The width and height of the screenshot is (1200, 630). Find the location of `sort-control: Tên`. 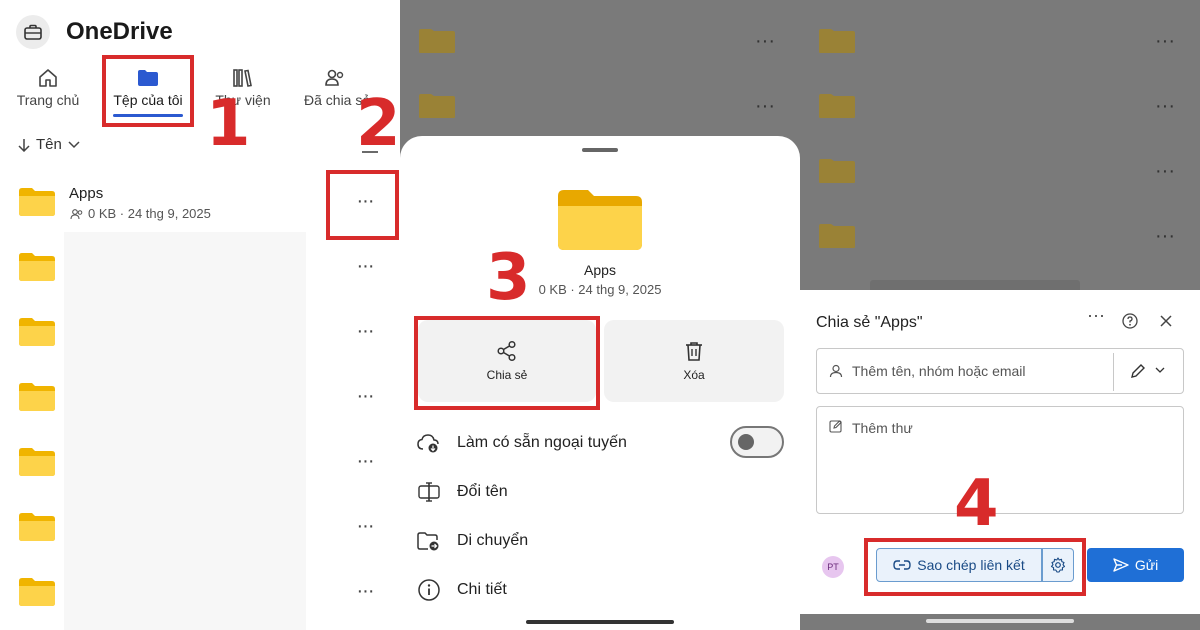

sort-control: Tên is located at coordinates (49, 144).